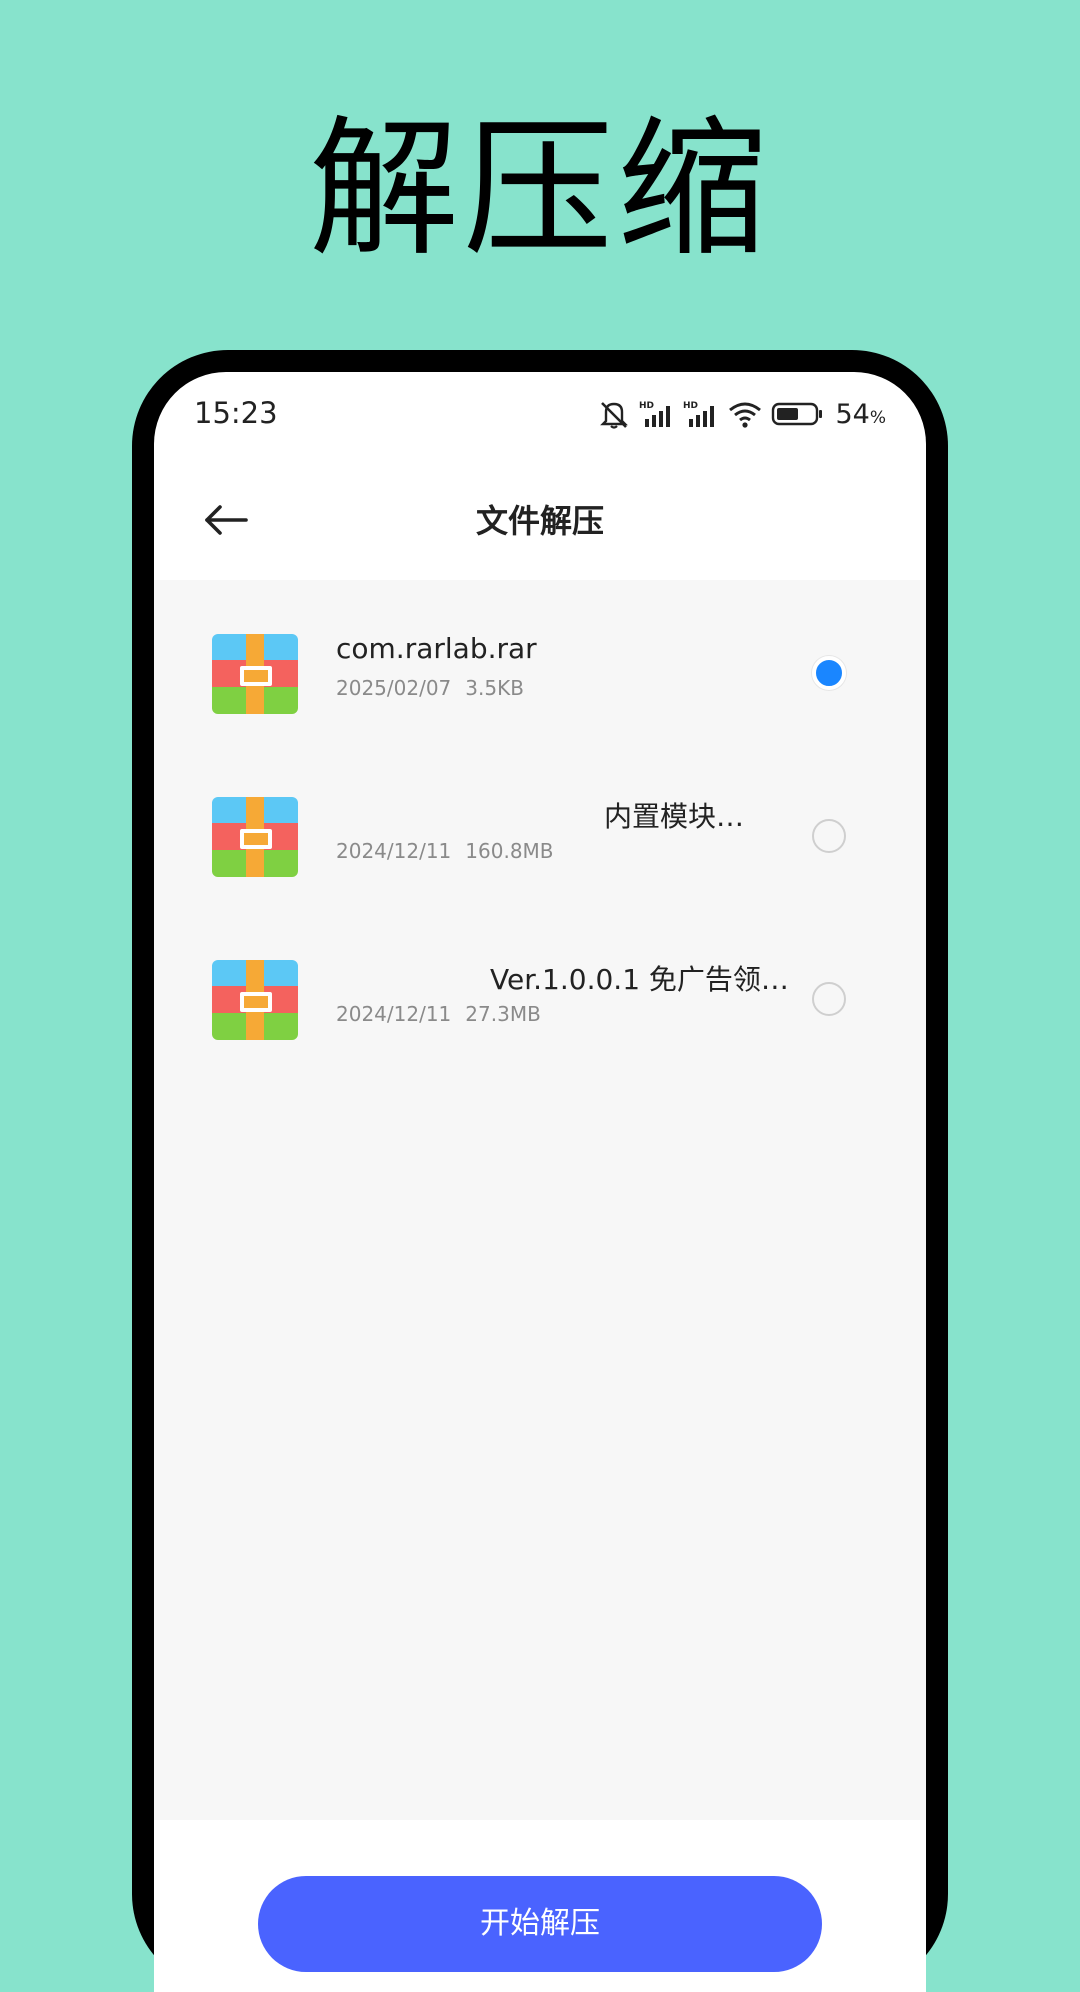 The image size is (1080, 1992). I want to click on promo-title: 解压缩, so click(539, 190).